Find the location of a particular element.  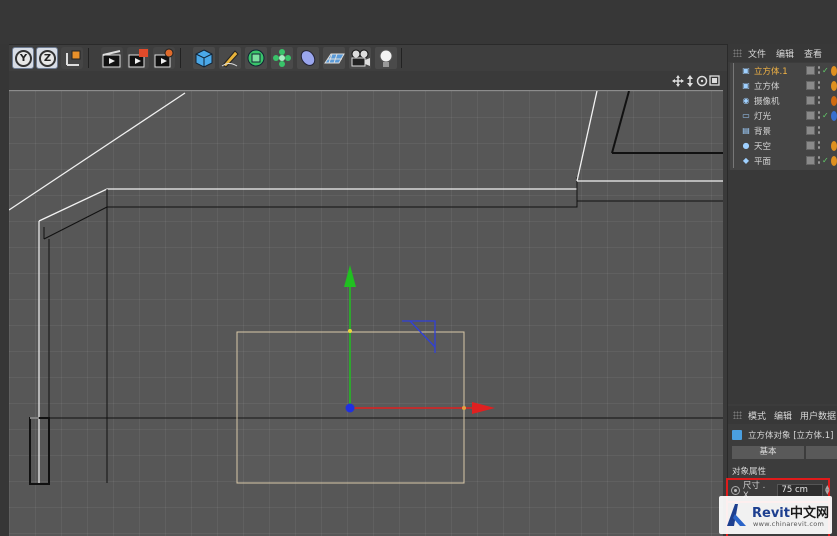

cube-icon is located at coordinates (204, 58).